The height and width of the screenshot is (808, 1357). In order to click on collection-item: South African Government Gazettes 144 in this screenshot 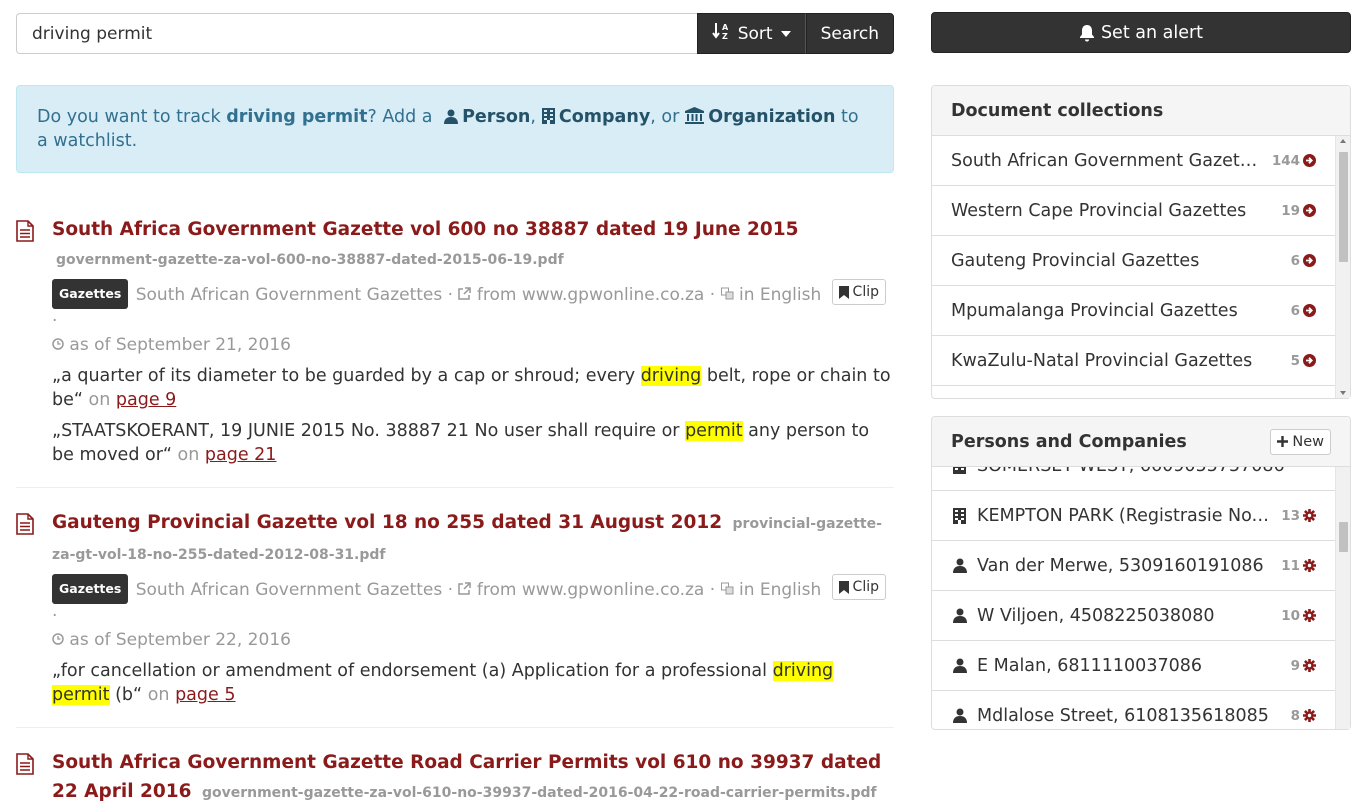, I will do `click(1133, 161)`.